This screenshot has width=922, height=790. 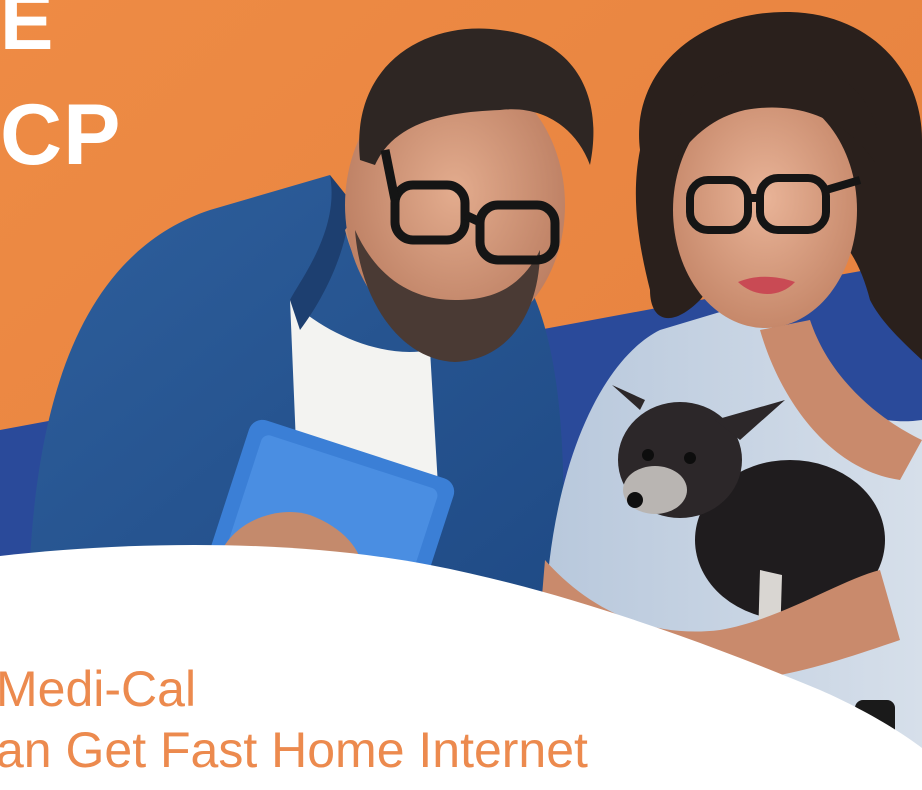 I want to click on headline-line-1: E, so click(x=27, y=33).